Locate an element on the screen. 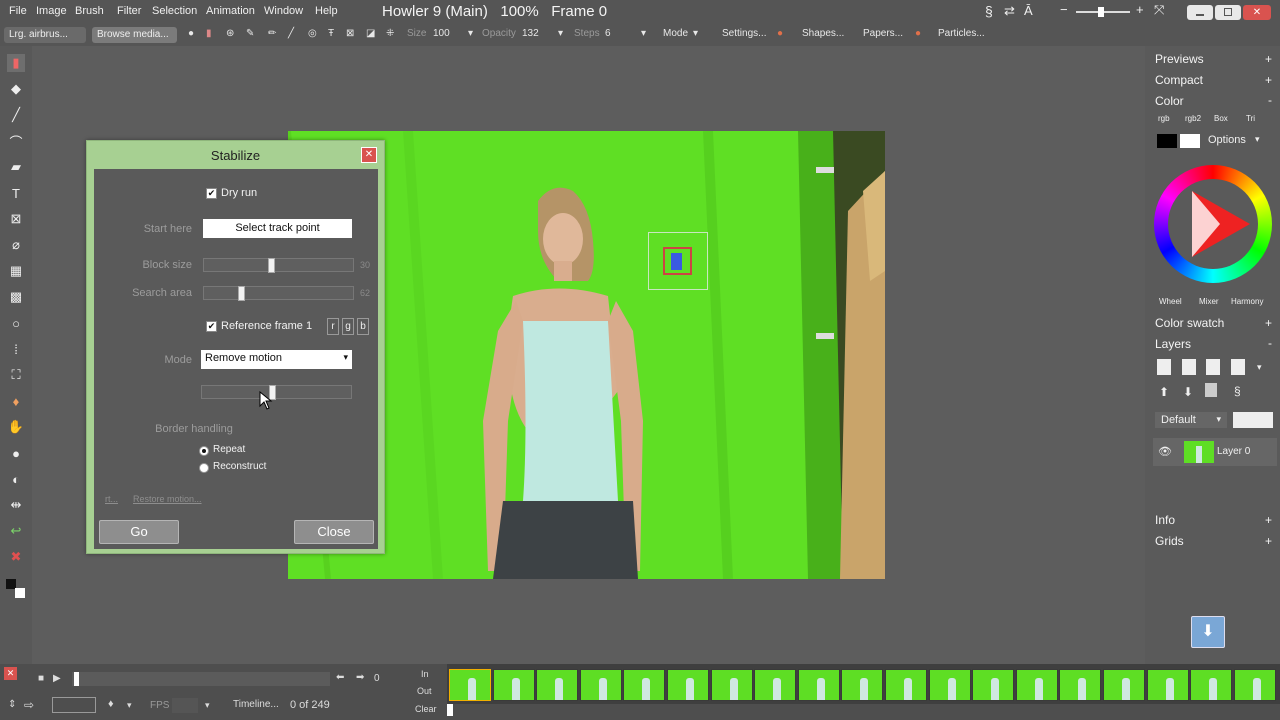 This screenshot has width=1280, height=720. zoom-slider-thumb is located at coordinates (1101, 12).